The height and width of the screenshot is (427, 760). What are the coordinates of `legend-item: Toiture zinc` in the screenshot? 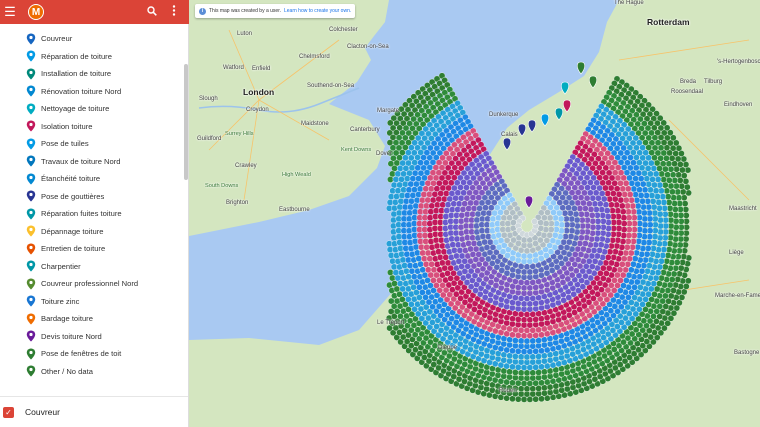 It's located at (94, 302).